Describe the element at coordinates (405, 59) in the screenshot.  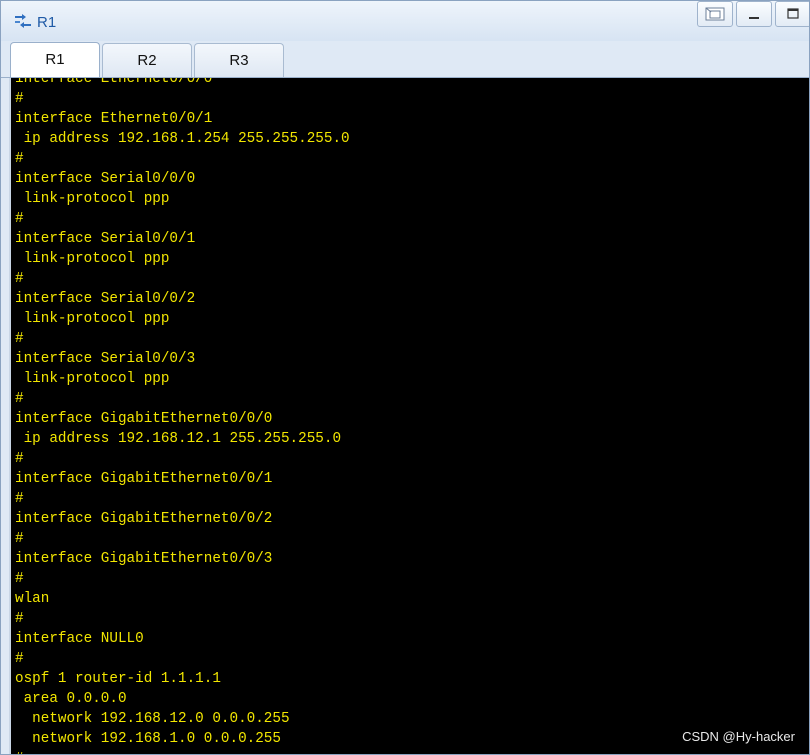
I see `device-tab-bar: R1 R2 R3` at that location.